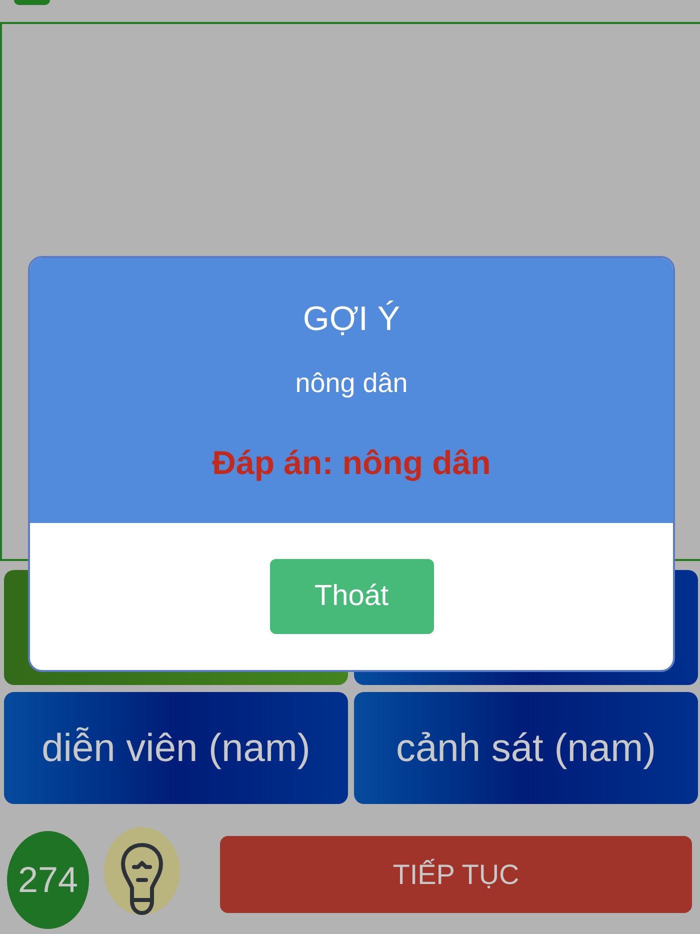 The height and width of the screenshot is (934, 700). What do you see at coordinates (32, 2) in the screenshot?
I see `level-badge` at bounding box center [32, 2].